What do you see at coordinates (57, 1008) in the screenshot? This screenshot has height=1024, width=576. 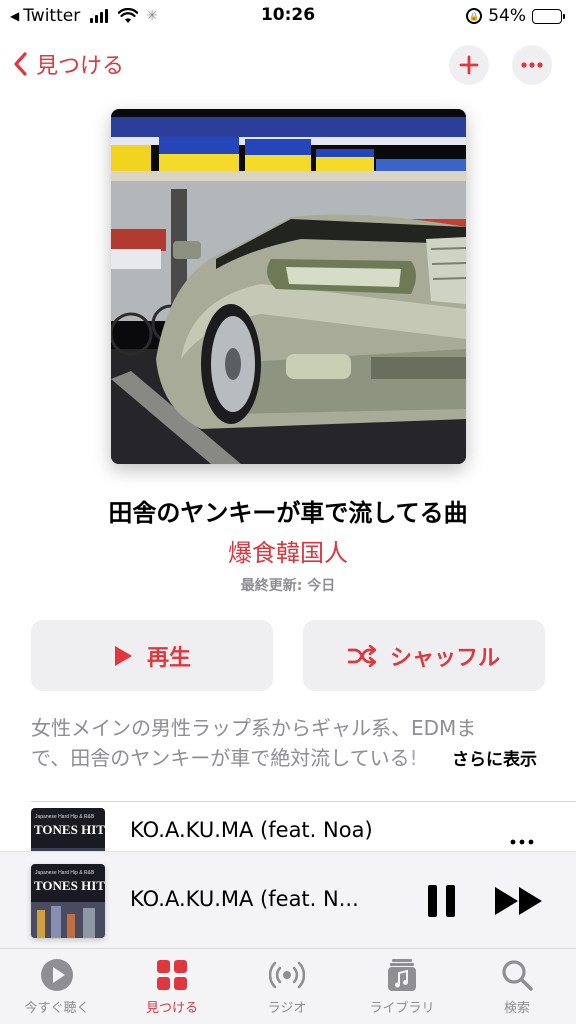 I see `tab-label: 今すぐ聴く` at bounding box center [57, 1008].